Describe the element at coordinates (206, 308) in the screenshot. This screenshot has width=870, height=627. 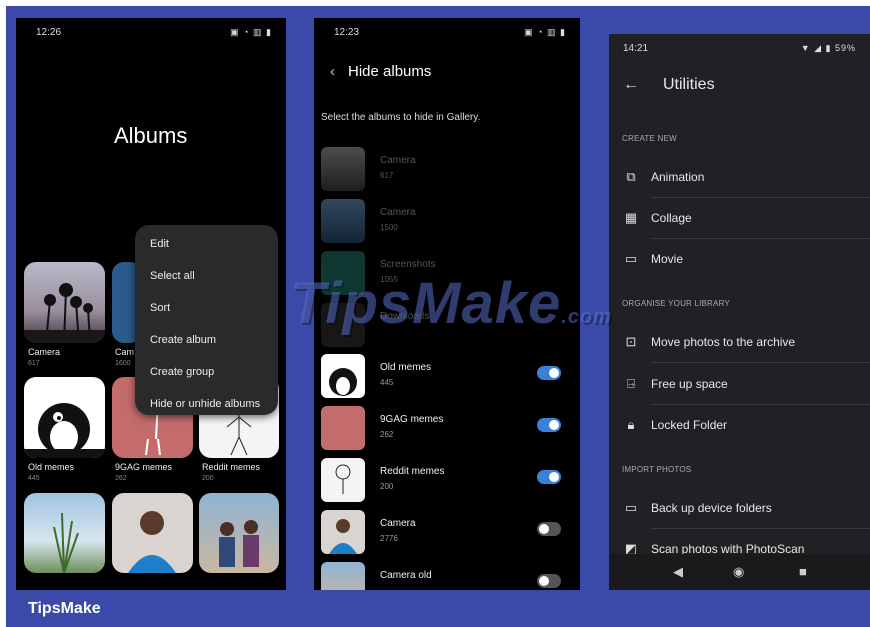
I see `menu-item-sort: Sort` at that location.